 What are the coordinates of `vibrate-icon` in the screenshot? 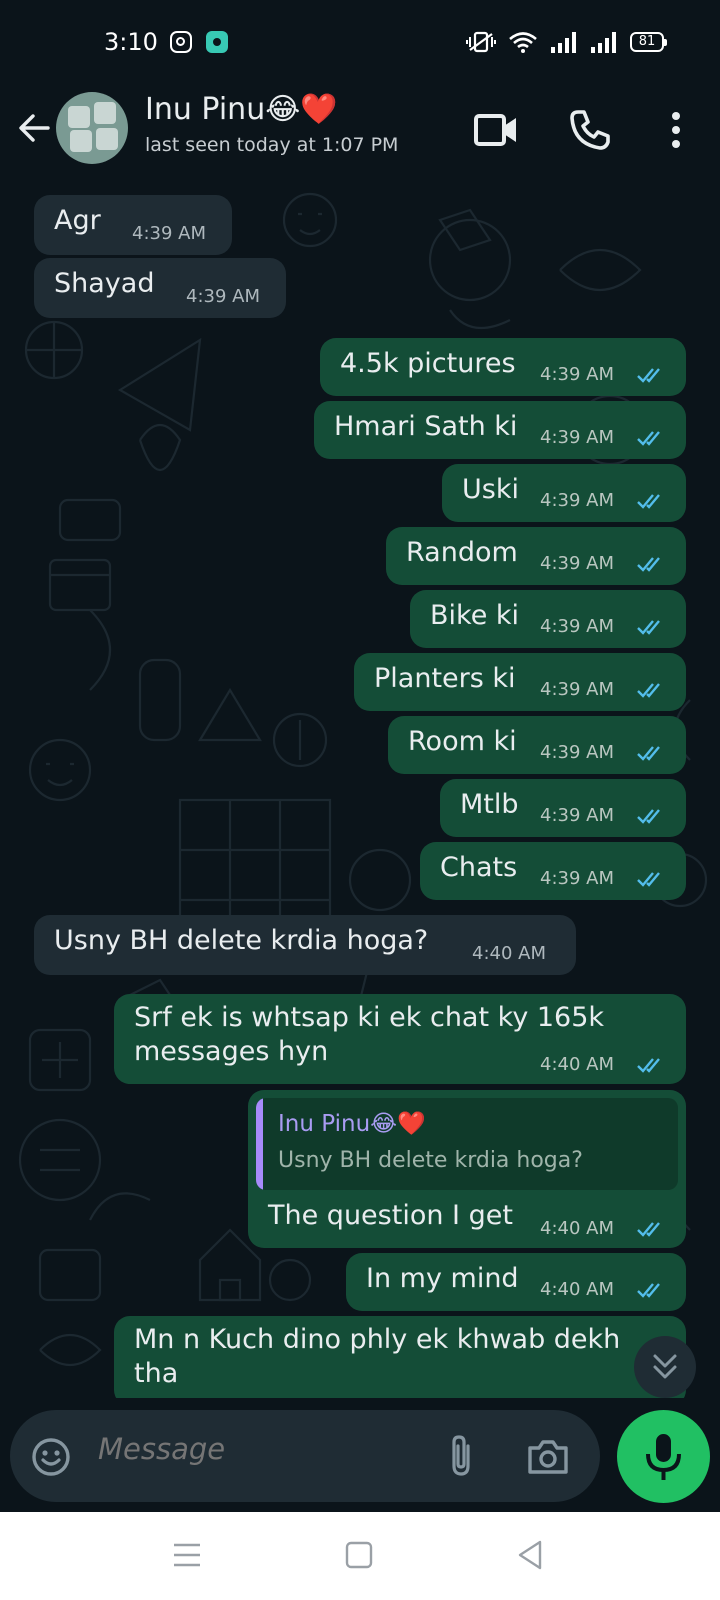 It's located at (481, 42).